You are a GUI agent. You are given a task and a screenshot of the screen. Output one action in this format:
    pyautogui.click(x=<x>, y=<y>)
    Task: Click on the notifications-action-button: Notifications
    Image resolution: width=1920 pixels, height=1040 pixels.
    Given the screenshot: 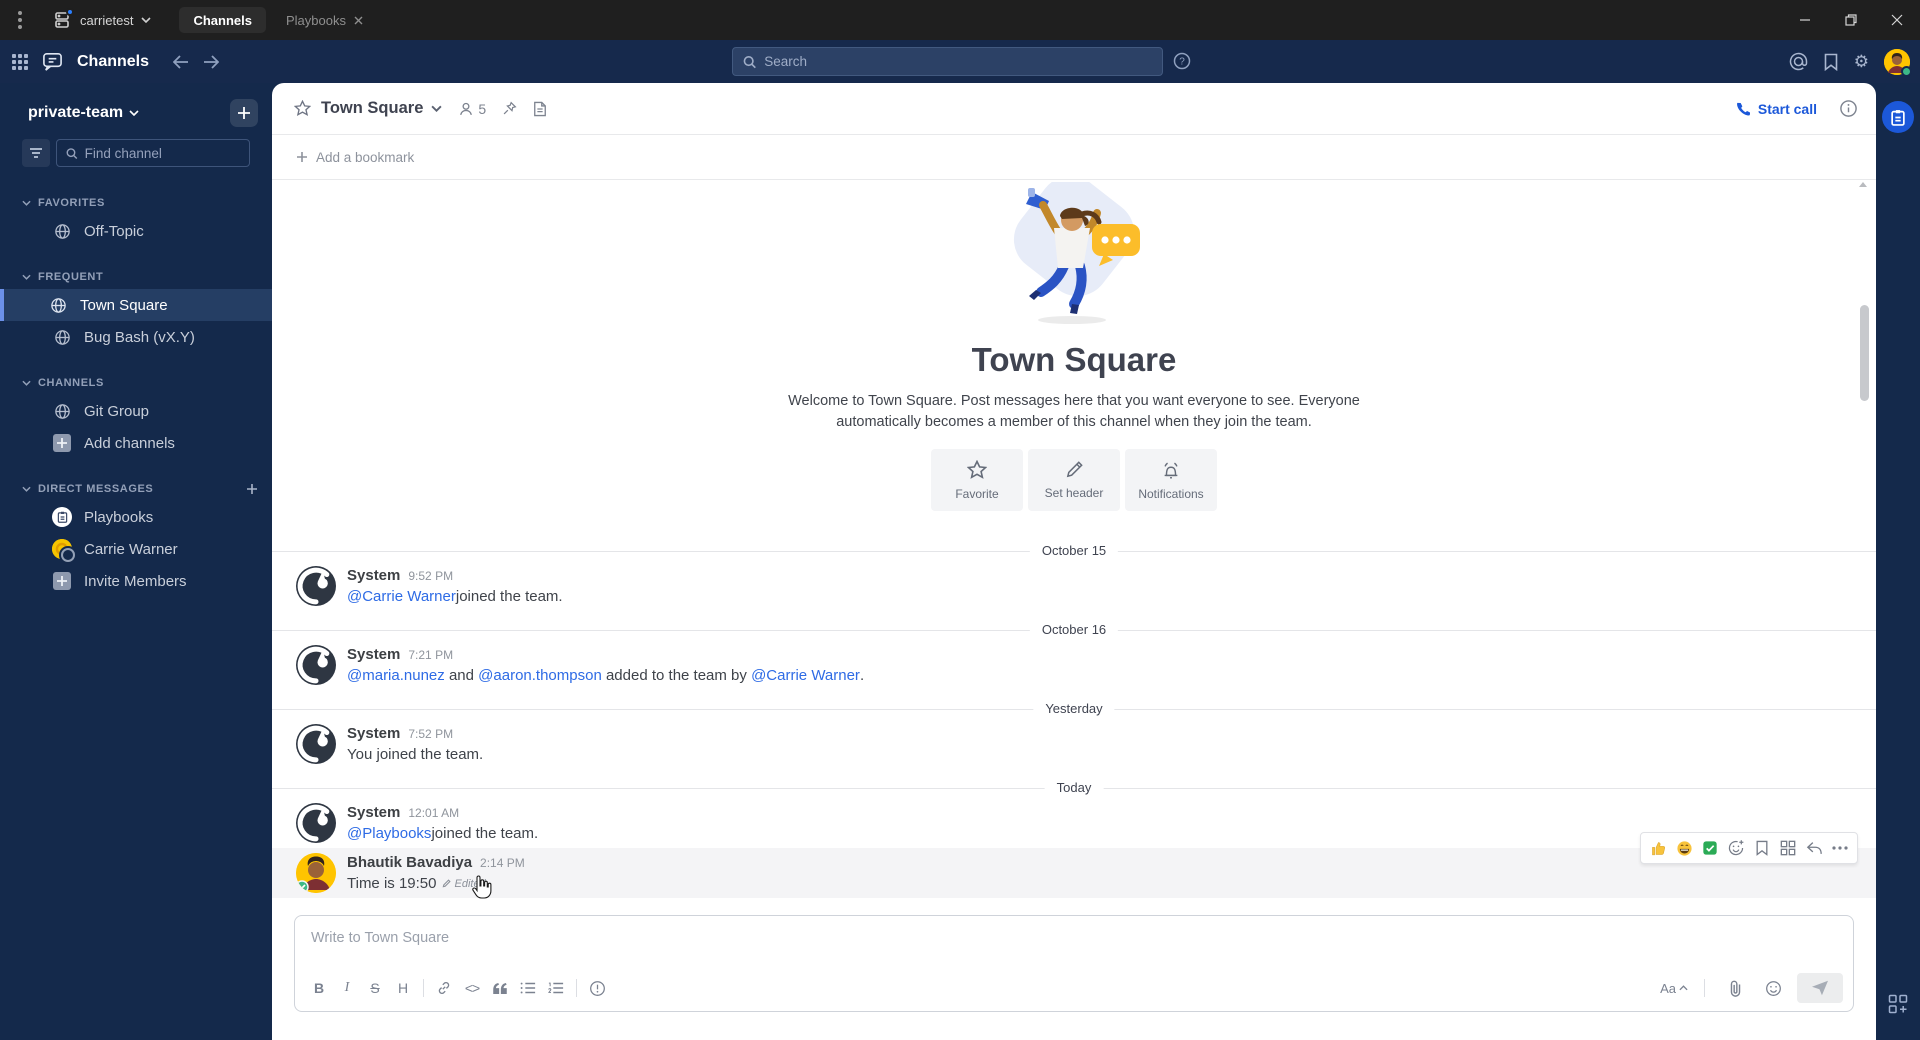 What is the action you would take?
    pyautogui.click(x=1171, y=480)
    